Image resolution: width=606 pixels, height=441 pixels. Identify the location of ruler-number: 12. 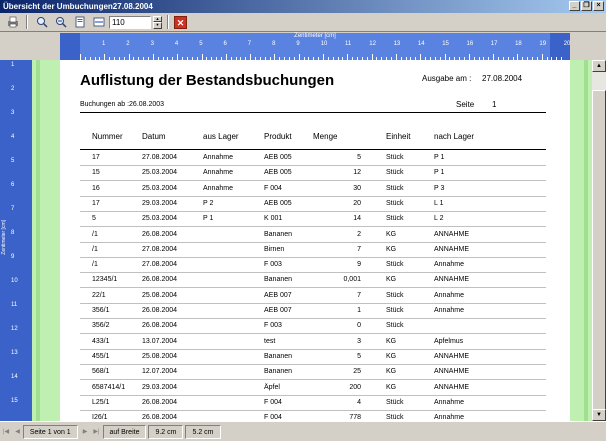
(14, 329).